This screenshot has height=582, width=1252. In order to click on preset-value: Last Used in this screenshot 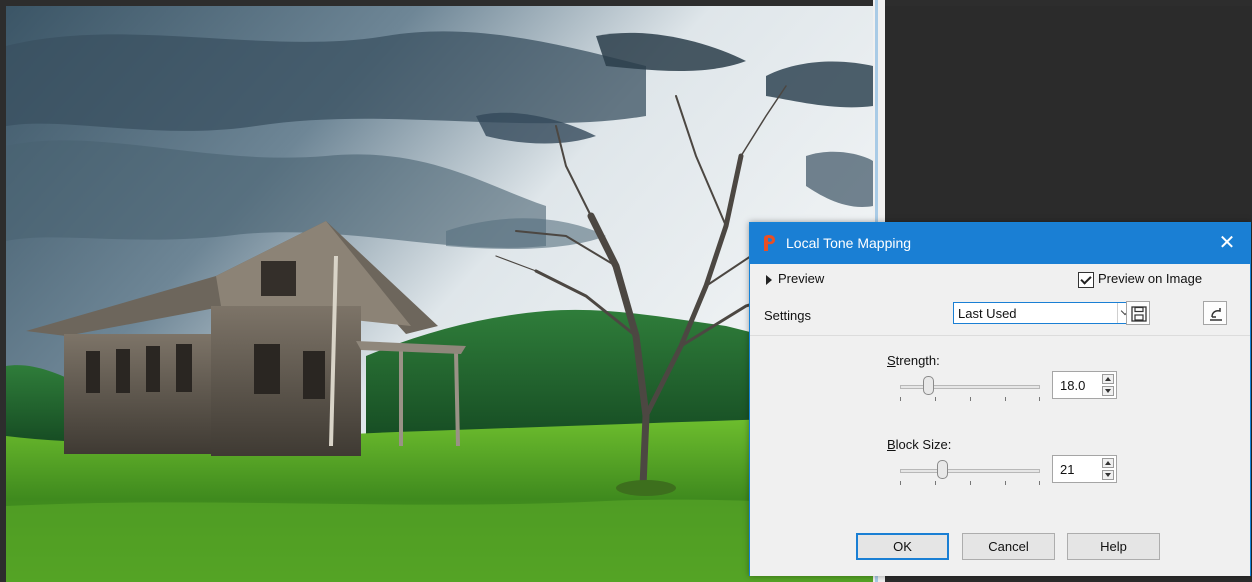, I will do `click(987, 313)`.